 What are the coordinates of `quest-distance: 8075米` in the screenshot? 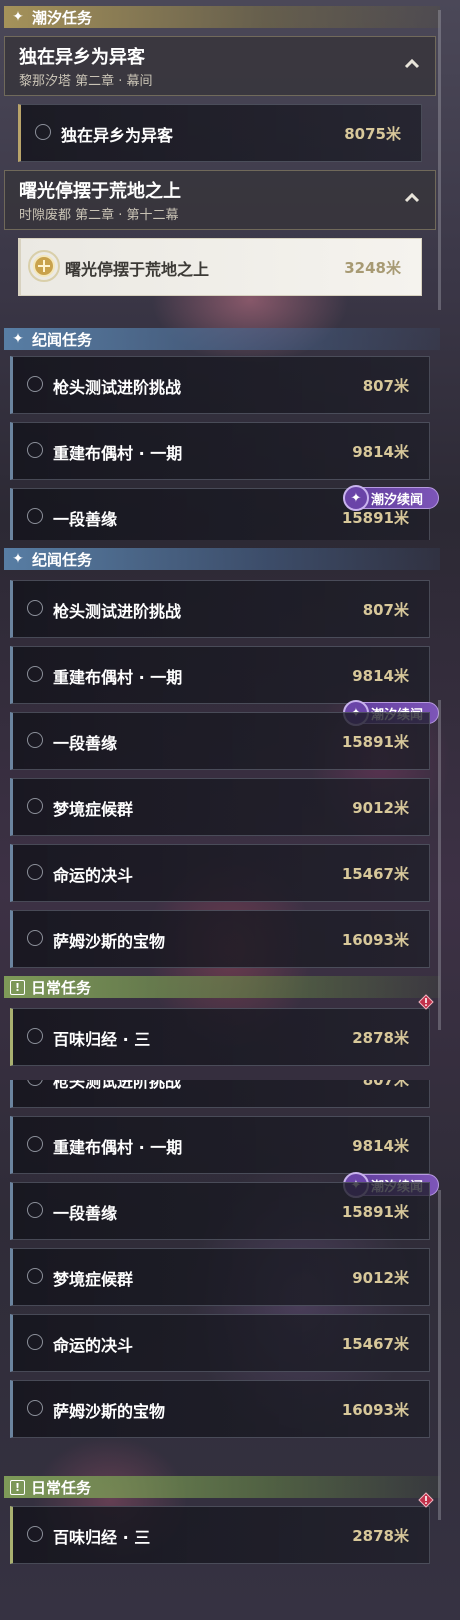 It's located at (372, 134).